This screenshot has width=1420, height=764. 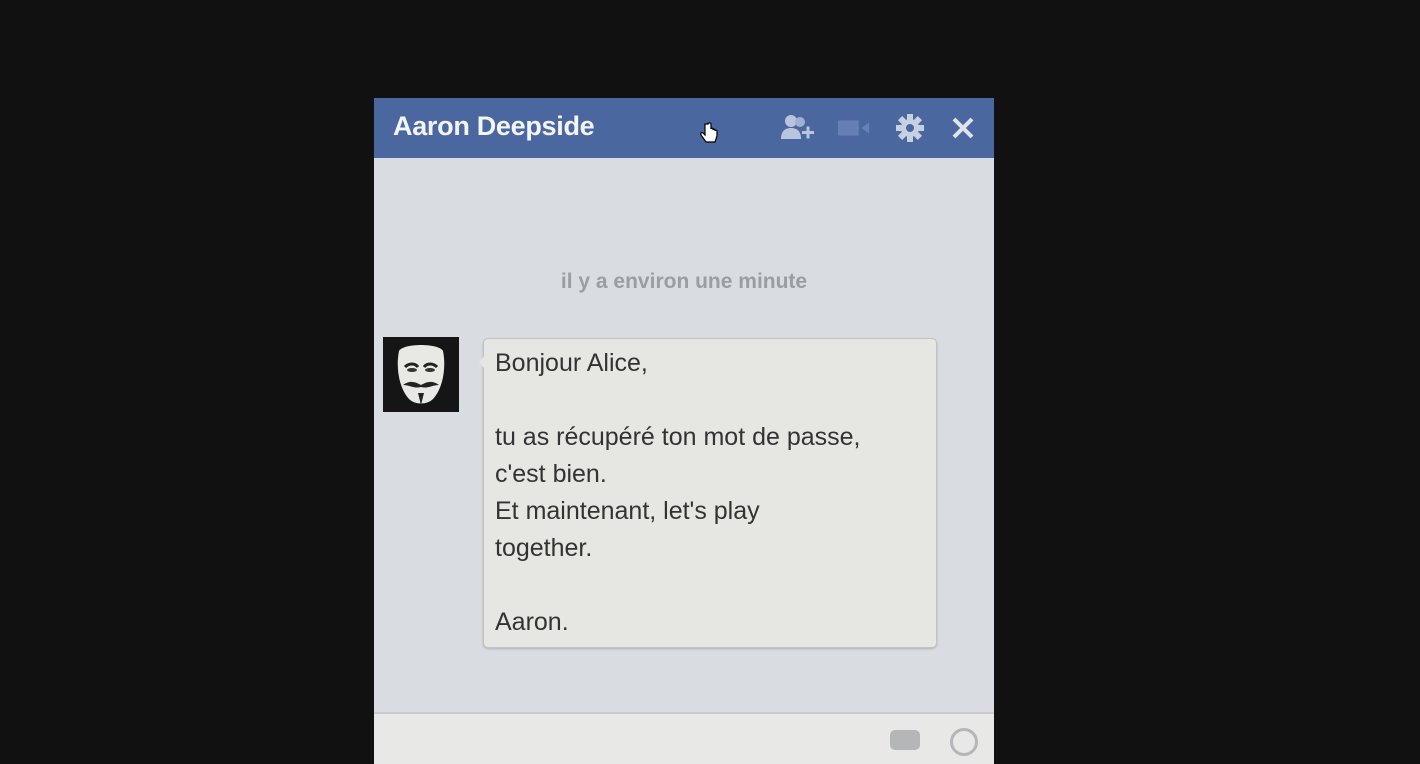 I want to click on message-line: c'est bien., so click(x=551, y=474).